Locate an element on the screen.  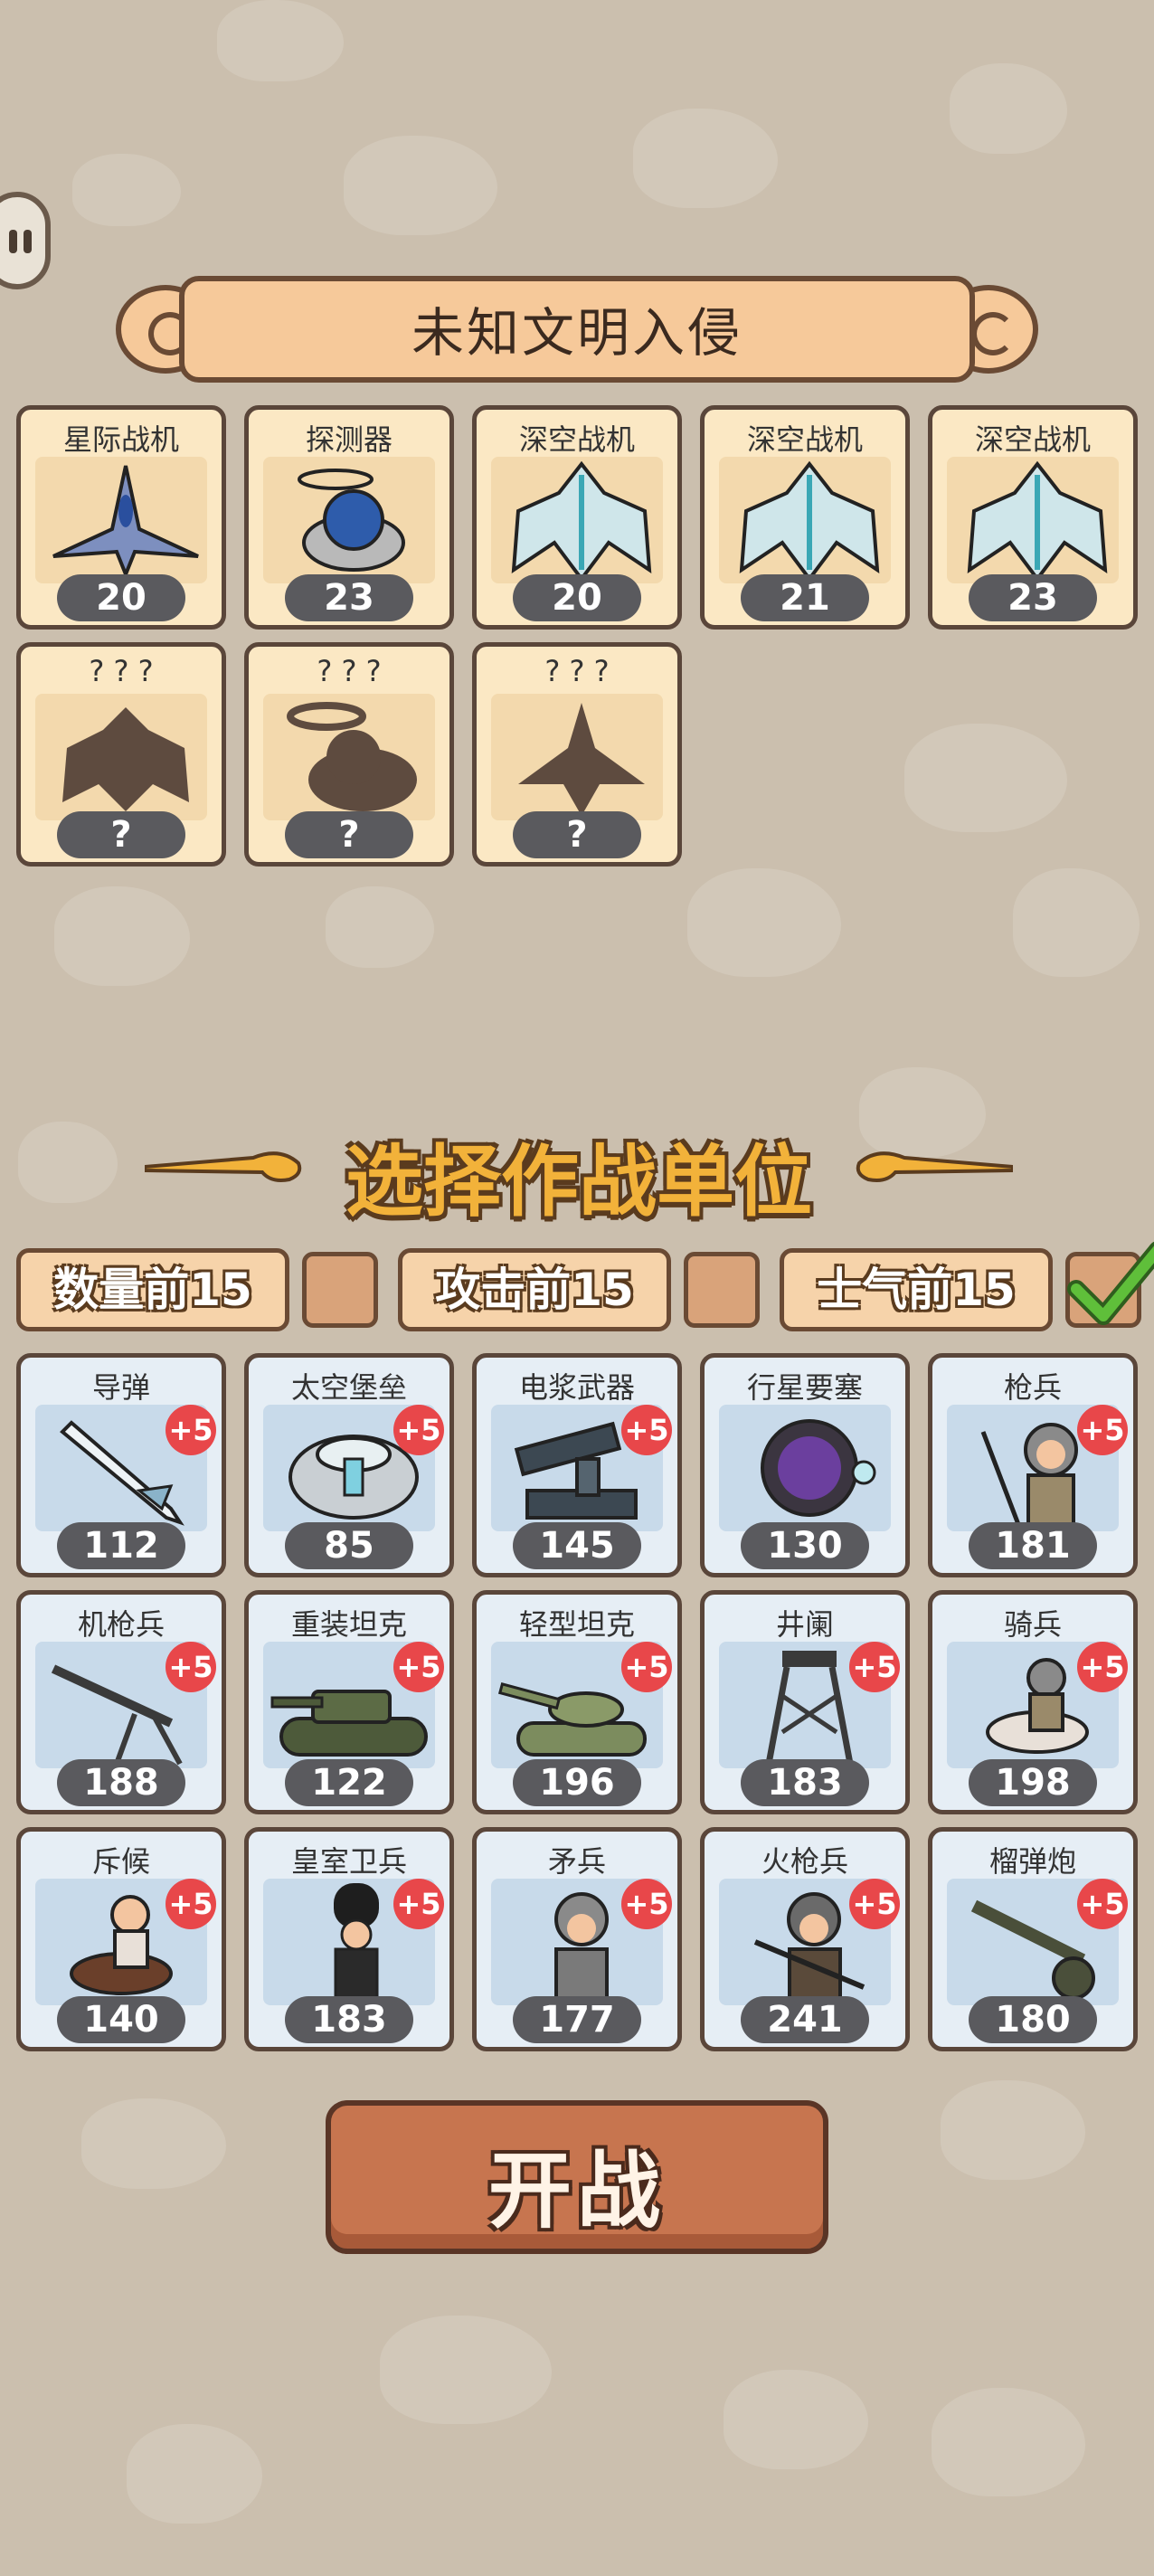
unit-card: 矛兵 +5 177 is located at coordinates (577, 1939).